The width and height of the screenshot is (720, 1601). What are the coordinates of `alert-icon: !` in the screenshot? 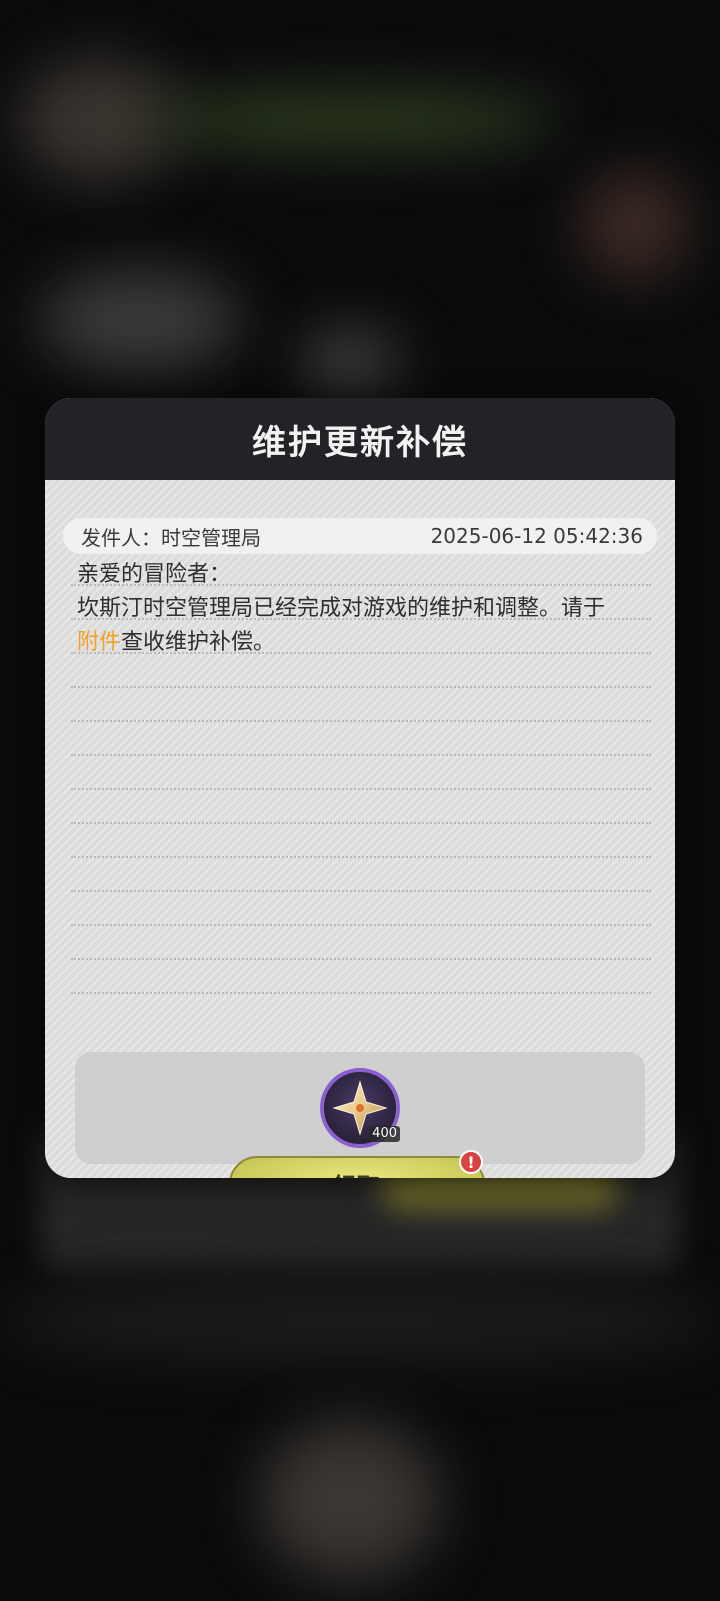 It's located at (471, 1162).